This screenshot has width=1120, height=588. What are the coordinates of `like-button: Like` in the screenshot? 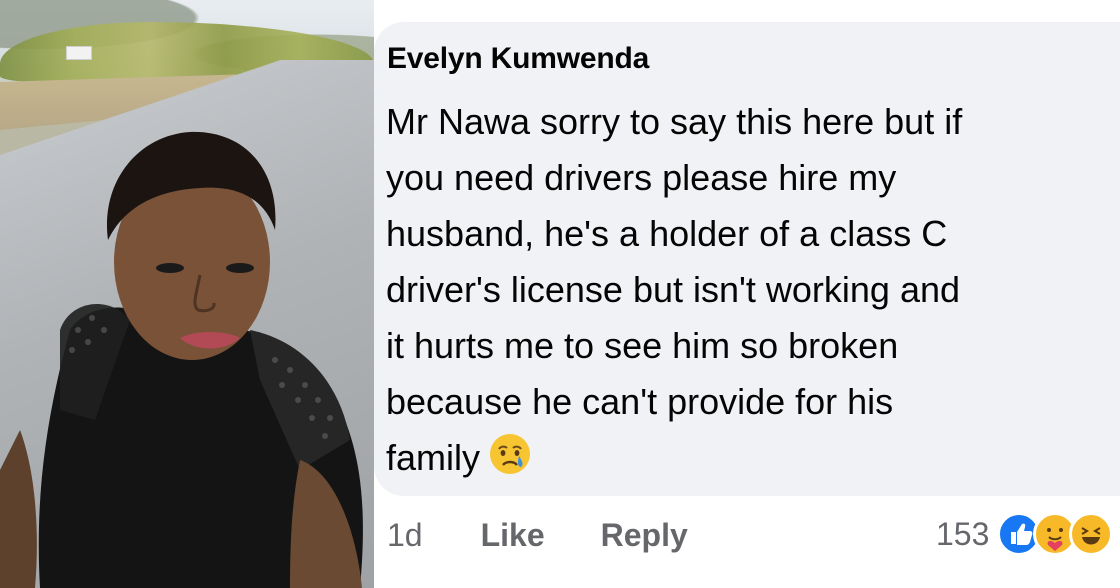 It's located at (513, 535).